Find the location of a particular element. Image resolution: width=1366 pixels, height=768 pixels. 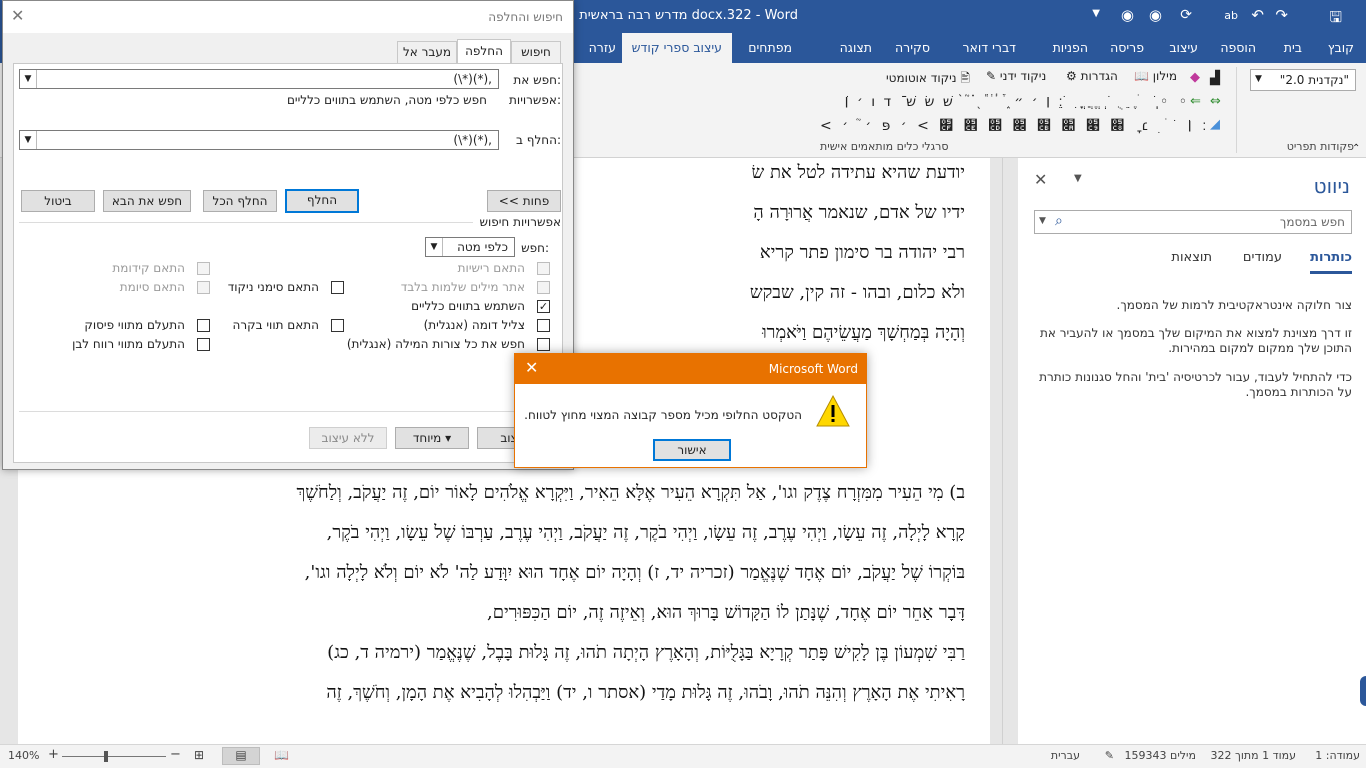

print-layout-icon: ▤ is located at coordinates (241, 756).